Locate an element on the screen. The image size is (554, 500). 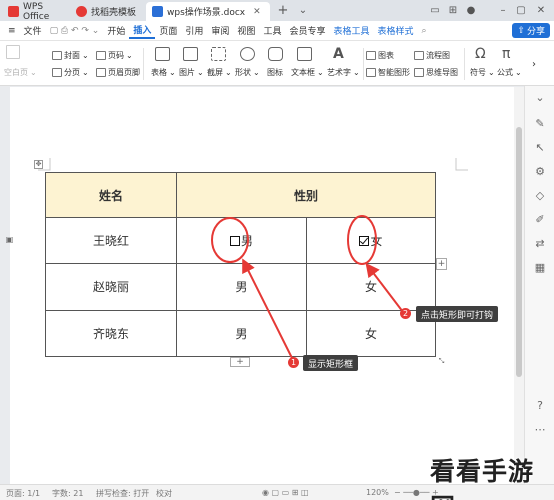
panel-collapse-icon: ⌄ is located at coordinates (540, 98).